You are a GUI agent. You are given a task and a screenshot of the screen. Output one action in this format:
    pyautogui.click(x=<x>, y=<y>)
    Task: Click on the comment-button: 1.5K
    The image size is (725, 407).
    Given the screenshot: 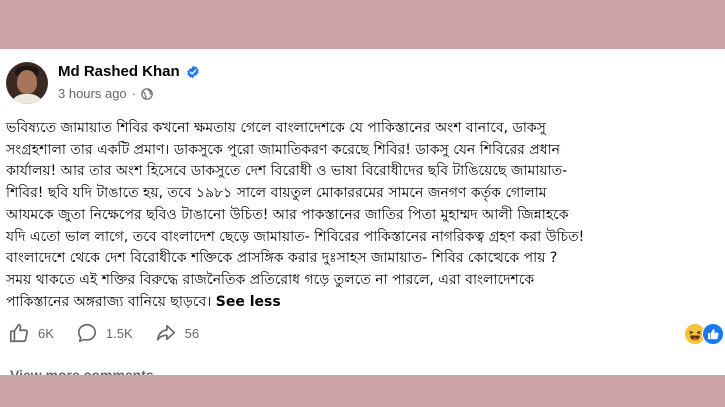 What is the action you would take?
    pyautogui.click(x=104, y=333)
    